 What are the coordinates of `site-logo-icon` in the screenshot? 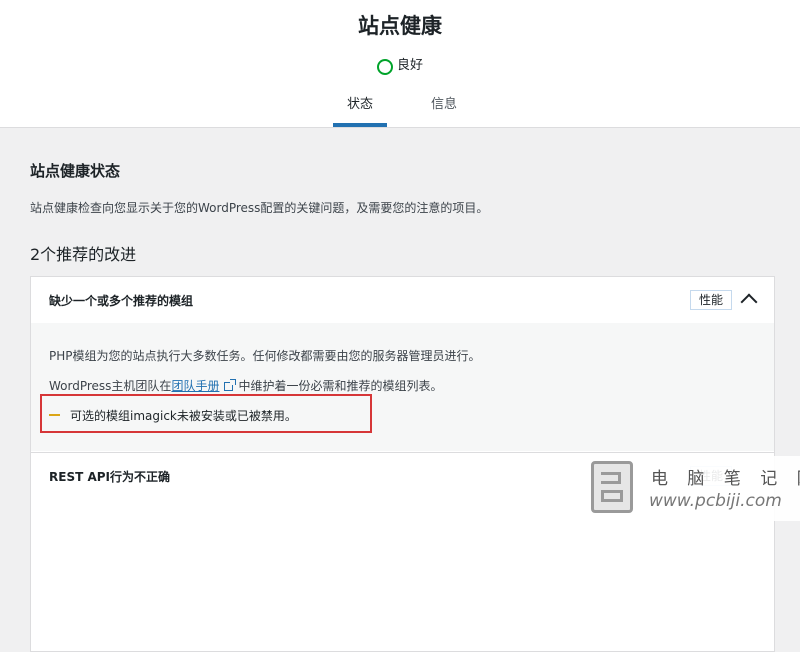 It's located at (612, 487).